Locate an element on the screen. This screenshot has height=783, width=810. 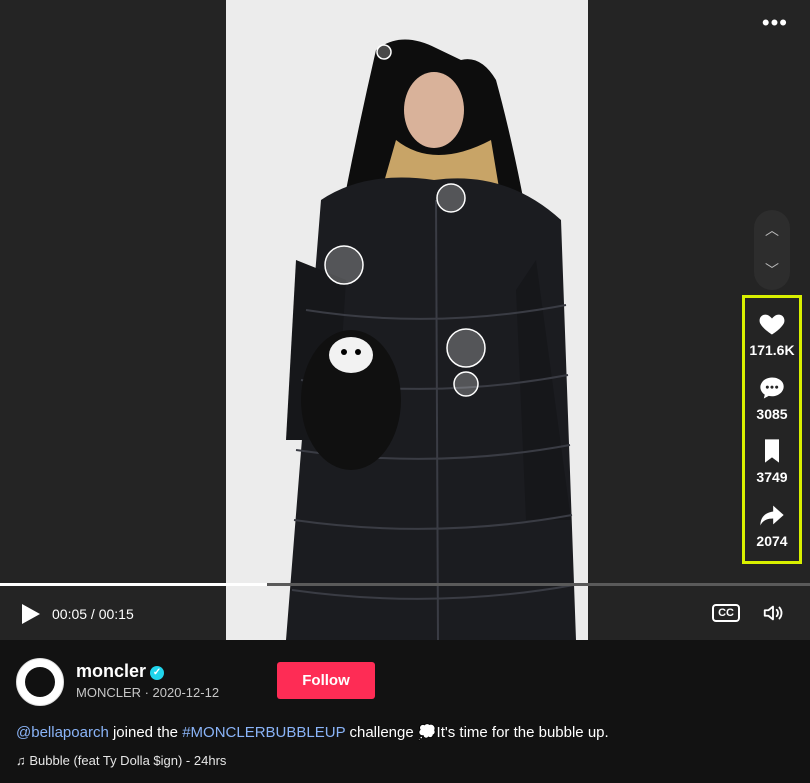
share-count: 2074 is located at coordinates (772, 541).